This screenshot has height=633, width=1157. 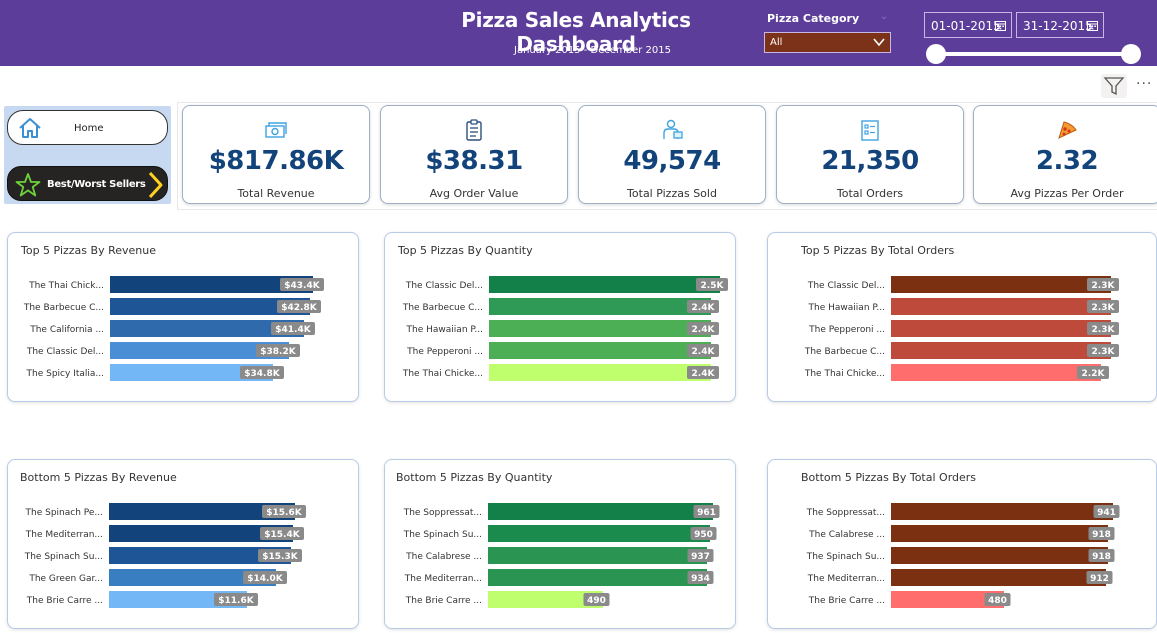 I want to click on data-label: $14.0K, so click(x=265, y=579).